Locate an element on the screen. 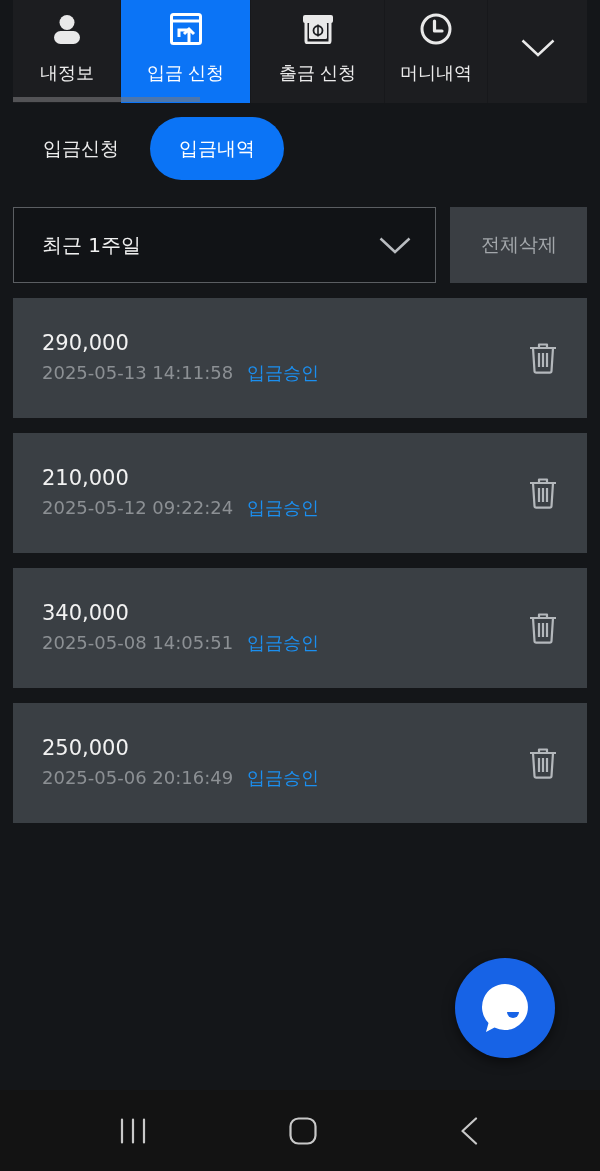 This screenshot has width=600, height=1171. cash-slot-icon is located at coordinates (317, 29).